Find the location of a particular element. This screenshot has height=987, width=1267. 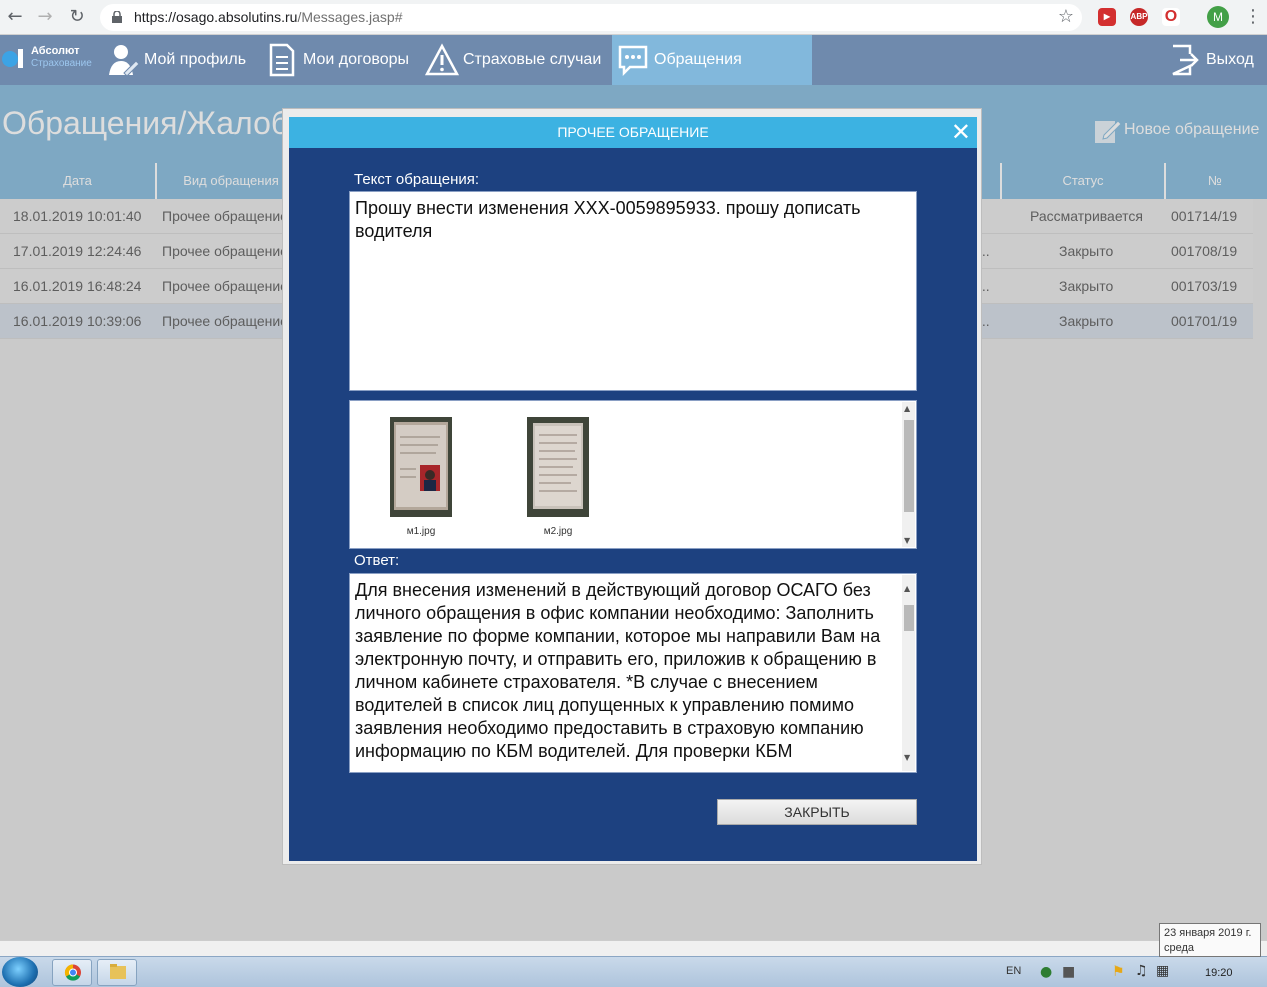

nav-label: Мой профиль is located at coordinates (195, 59).